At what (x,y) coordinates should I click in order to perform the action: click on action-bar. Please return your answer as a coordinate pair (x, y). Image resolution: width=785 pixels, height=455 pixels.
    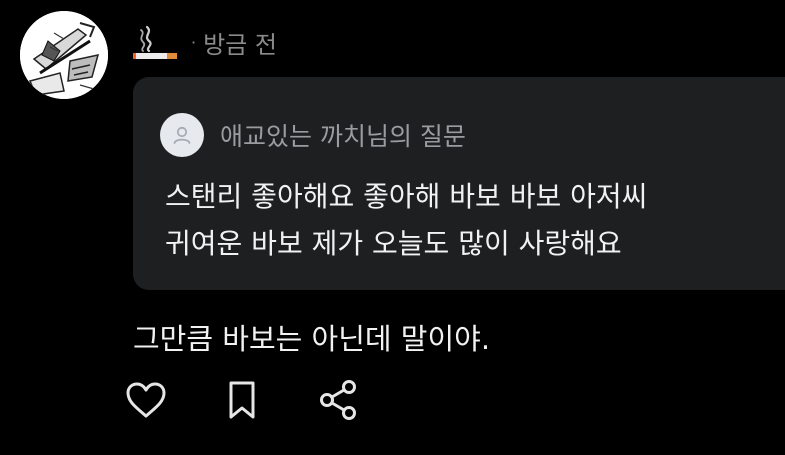
    Looking at the image, I should click on (268, 400).